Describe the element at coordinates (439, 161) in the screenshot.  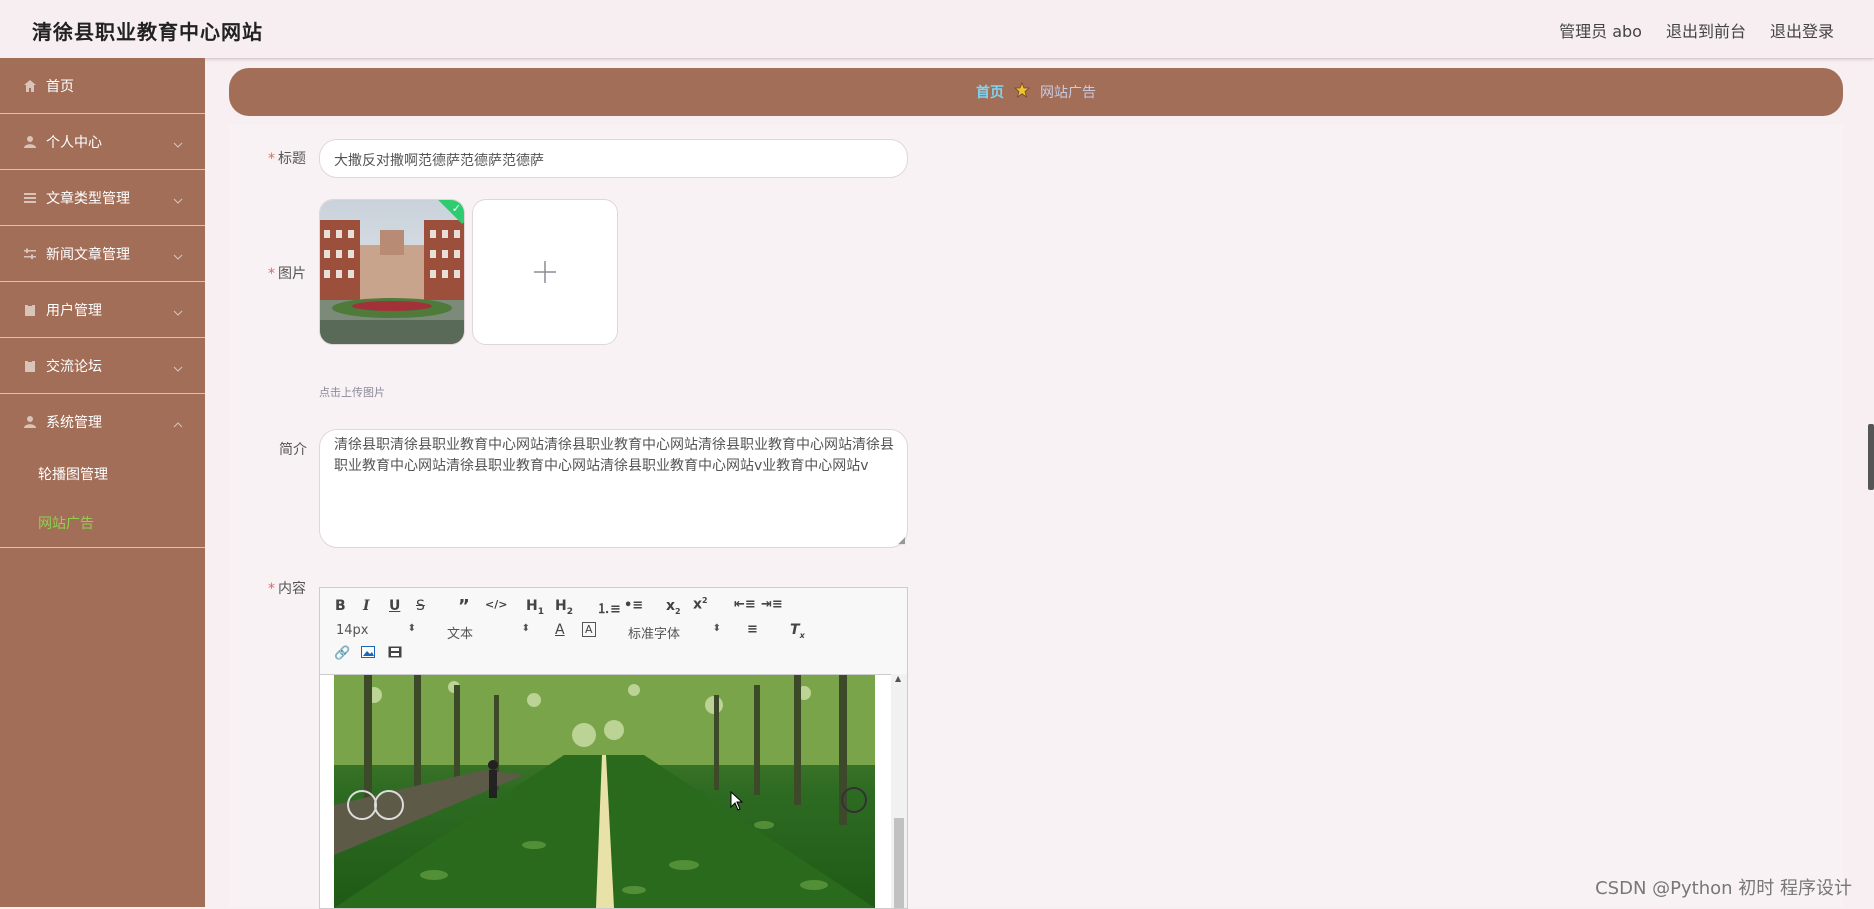
I see `title-input-value: 大撒反对撒啊范德萨范德萨范德萨` at that location.